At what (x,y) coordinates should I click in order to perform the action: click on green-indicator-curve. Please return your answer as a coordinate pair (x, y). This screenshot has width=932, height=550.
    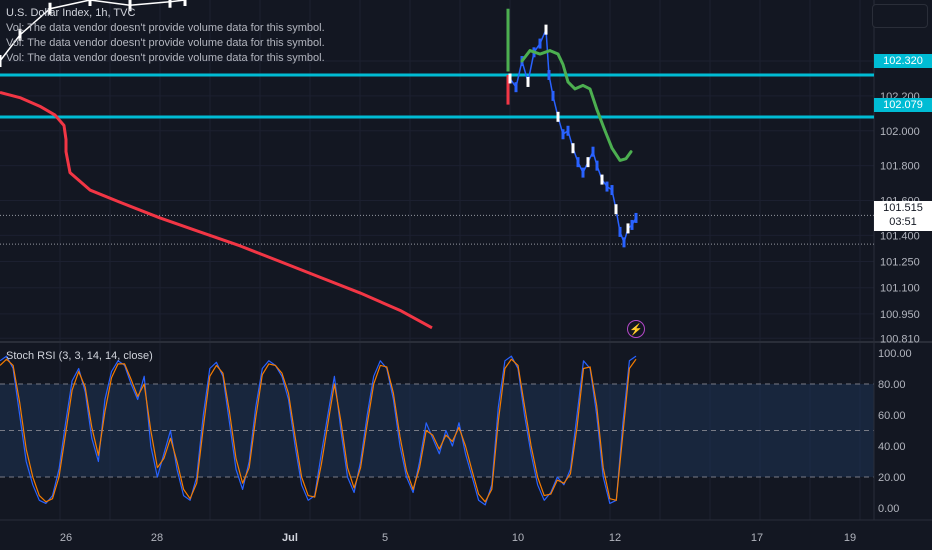
    Looking at the image, I should click on (576, 105).